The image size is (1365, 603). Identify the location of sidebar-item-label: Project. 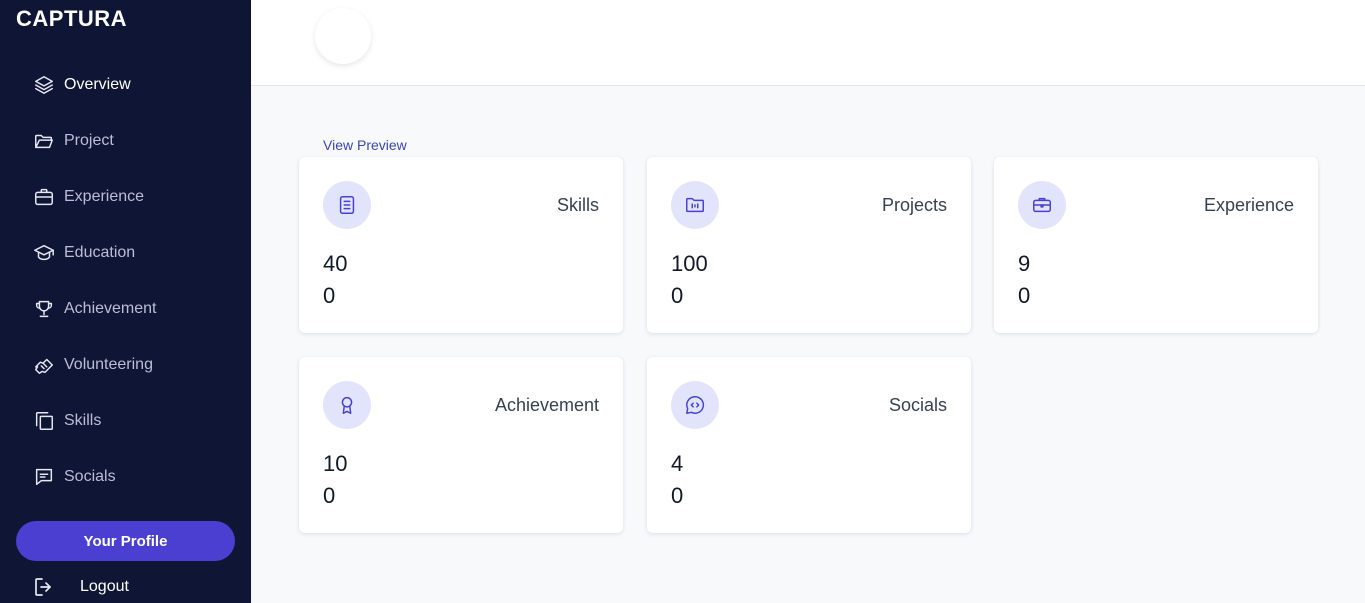
(89, 140).